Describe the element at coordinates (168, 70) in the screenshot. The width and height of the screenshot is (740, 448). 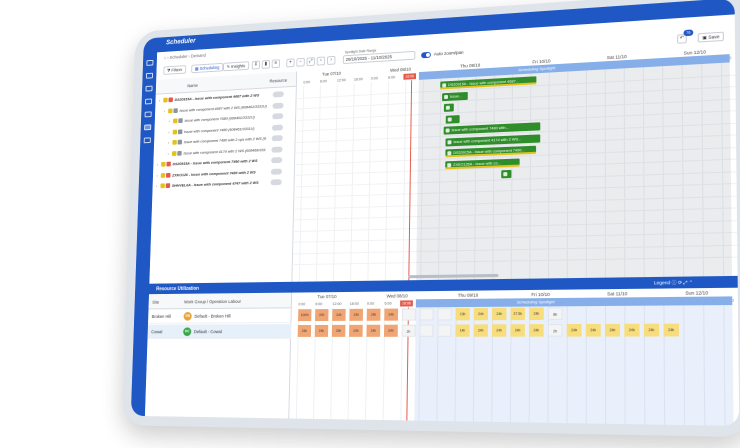
I see `filter-icon: ⧩` at that location.